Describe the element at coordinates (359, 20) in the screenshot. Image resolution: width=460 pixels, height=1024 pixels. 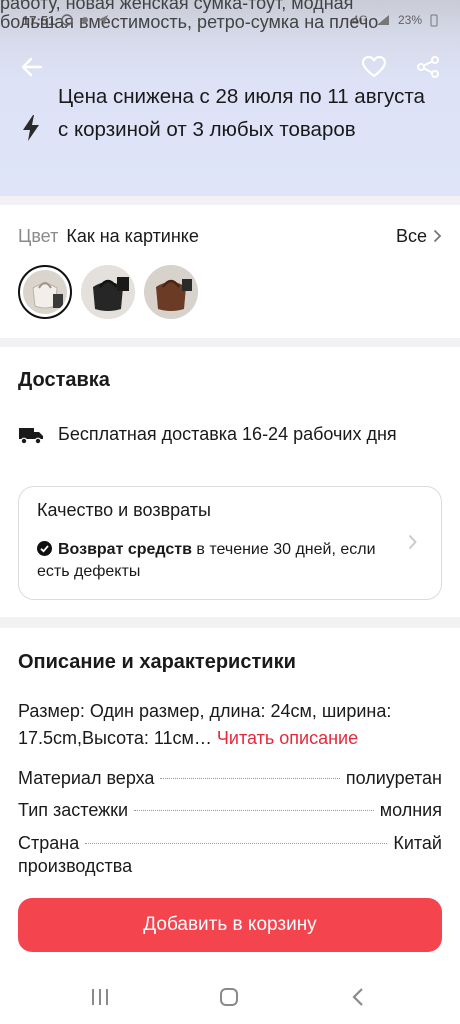
I see `network-indicator: 4G` at that location.